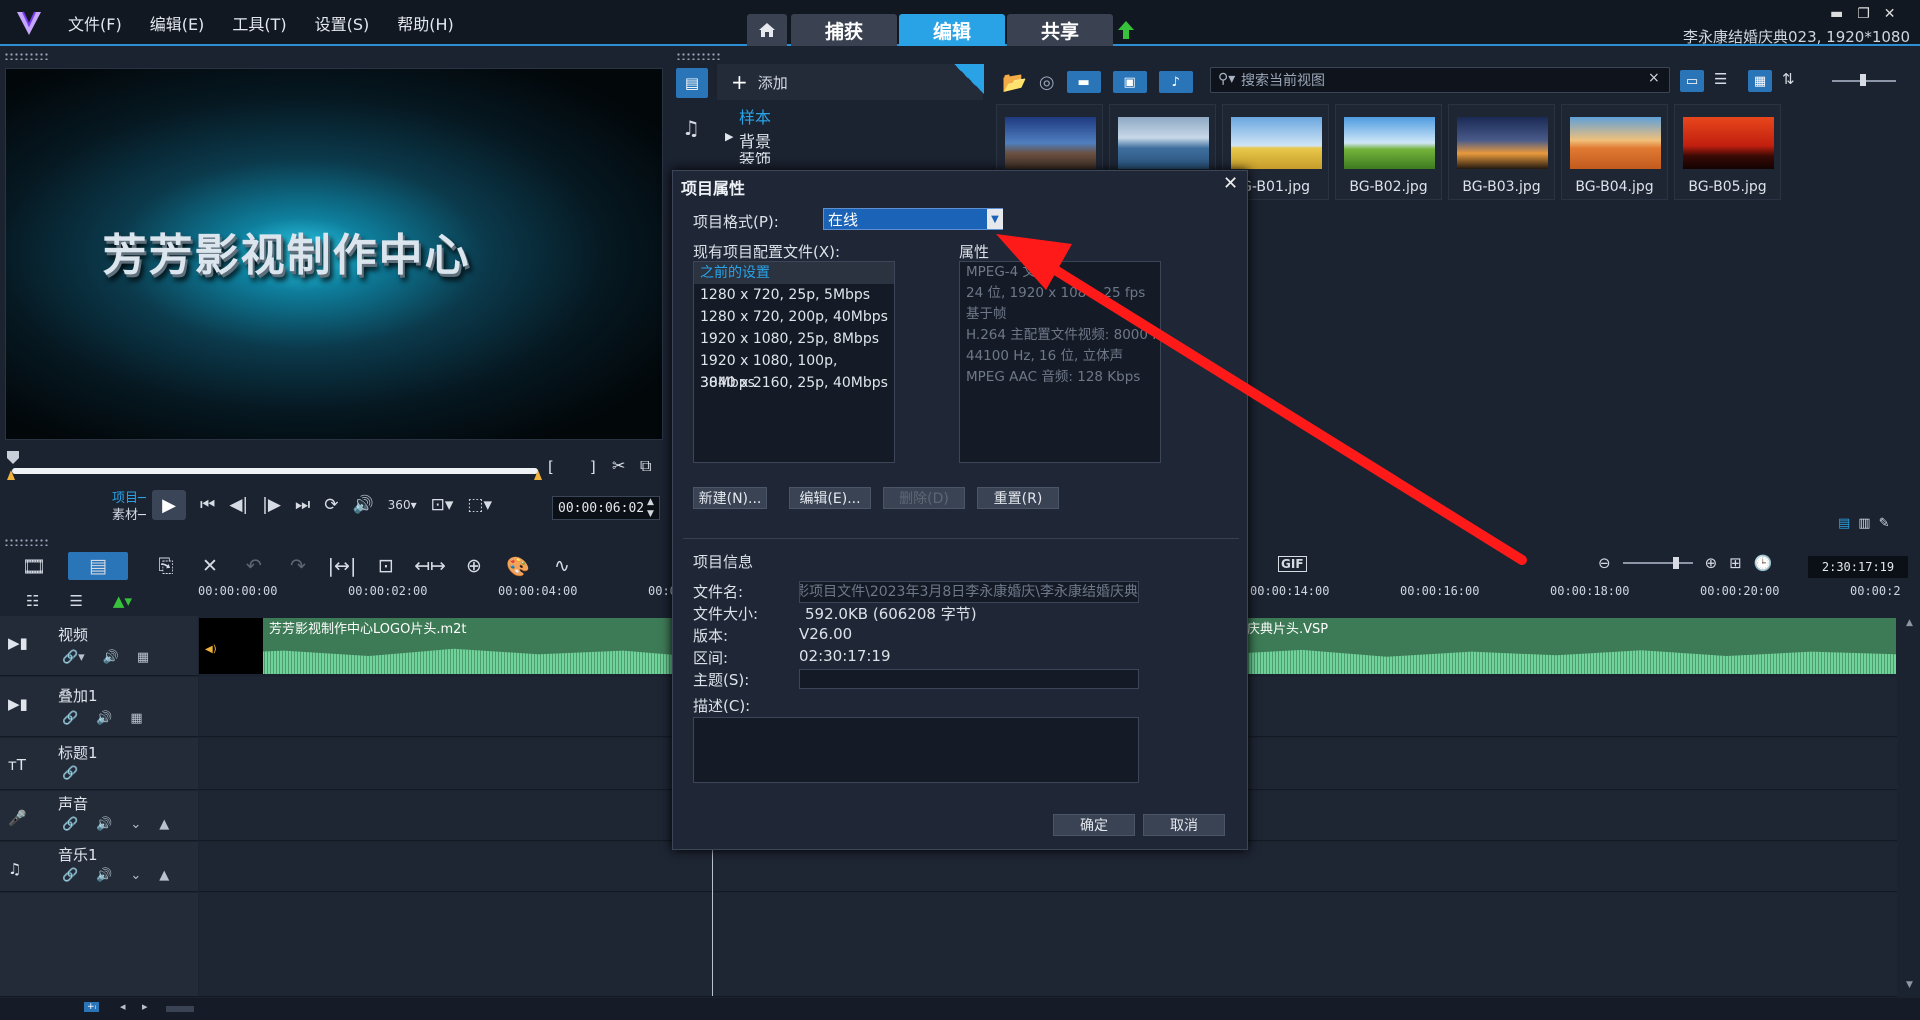 This screenshot has width=1920, height=1020. What do you see at coordinates (1692, 81) in the screenshot?
I see `thumbnail-view-icon: ▭` at bounding box center [1692, 81].